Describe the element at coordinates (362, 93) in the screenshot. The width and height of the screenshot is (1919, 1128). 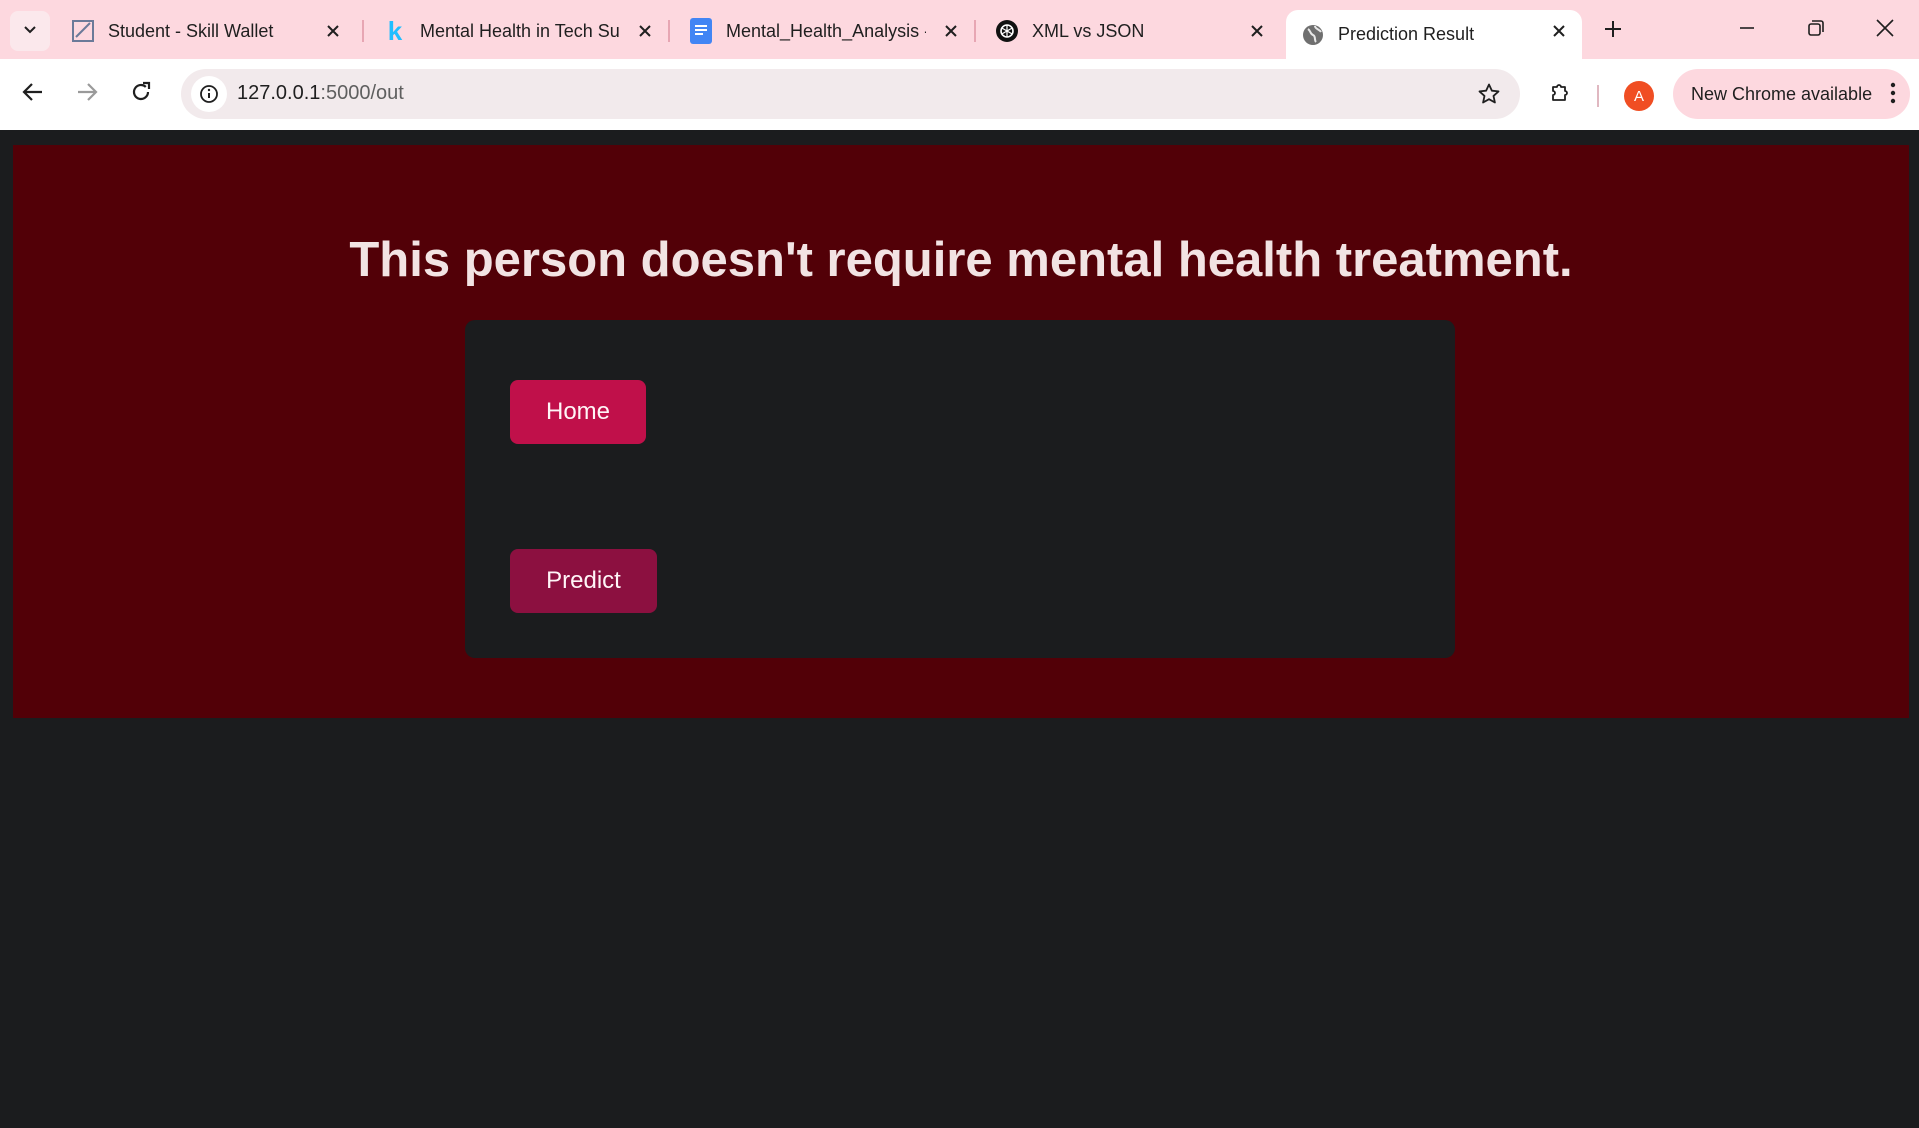
I see `url-path: :5000/out` at that location.